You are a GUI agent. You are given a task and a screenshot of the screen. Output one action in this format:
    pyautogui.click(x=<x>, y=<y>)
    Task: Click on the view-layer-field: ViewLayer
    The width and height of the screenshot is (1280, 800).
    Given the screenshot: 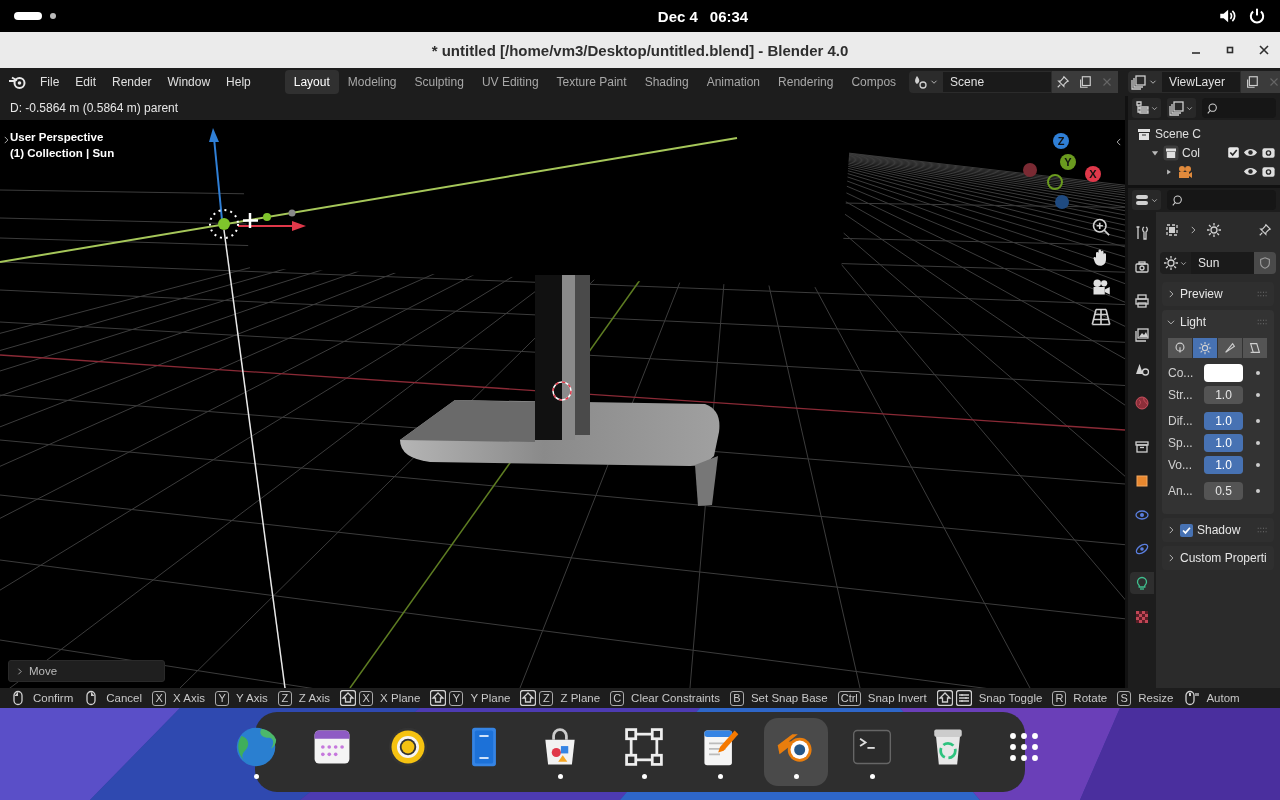 What is the action you would take?
    pyautogui.click(x=1201, y=82)
    